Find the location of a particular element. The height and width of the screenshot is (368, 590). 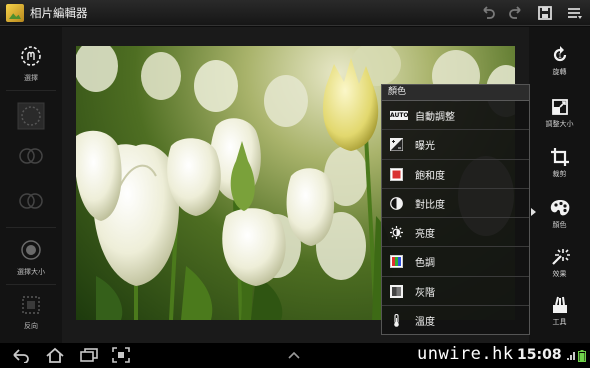

selection-toolbar: 選擇 選擇大小 反向 is located at coordinates (31, 185).